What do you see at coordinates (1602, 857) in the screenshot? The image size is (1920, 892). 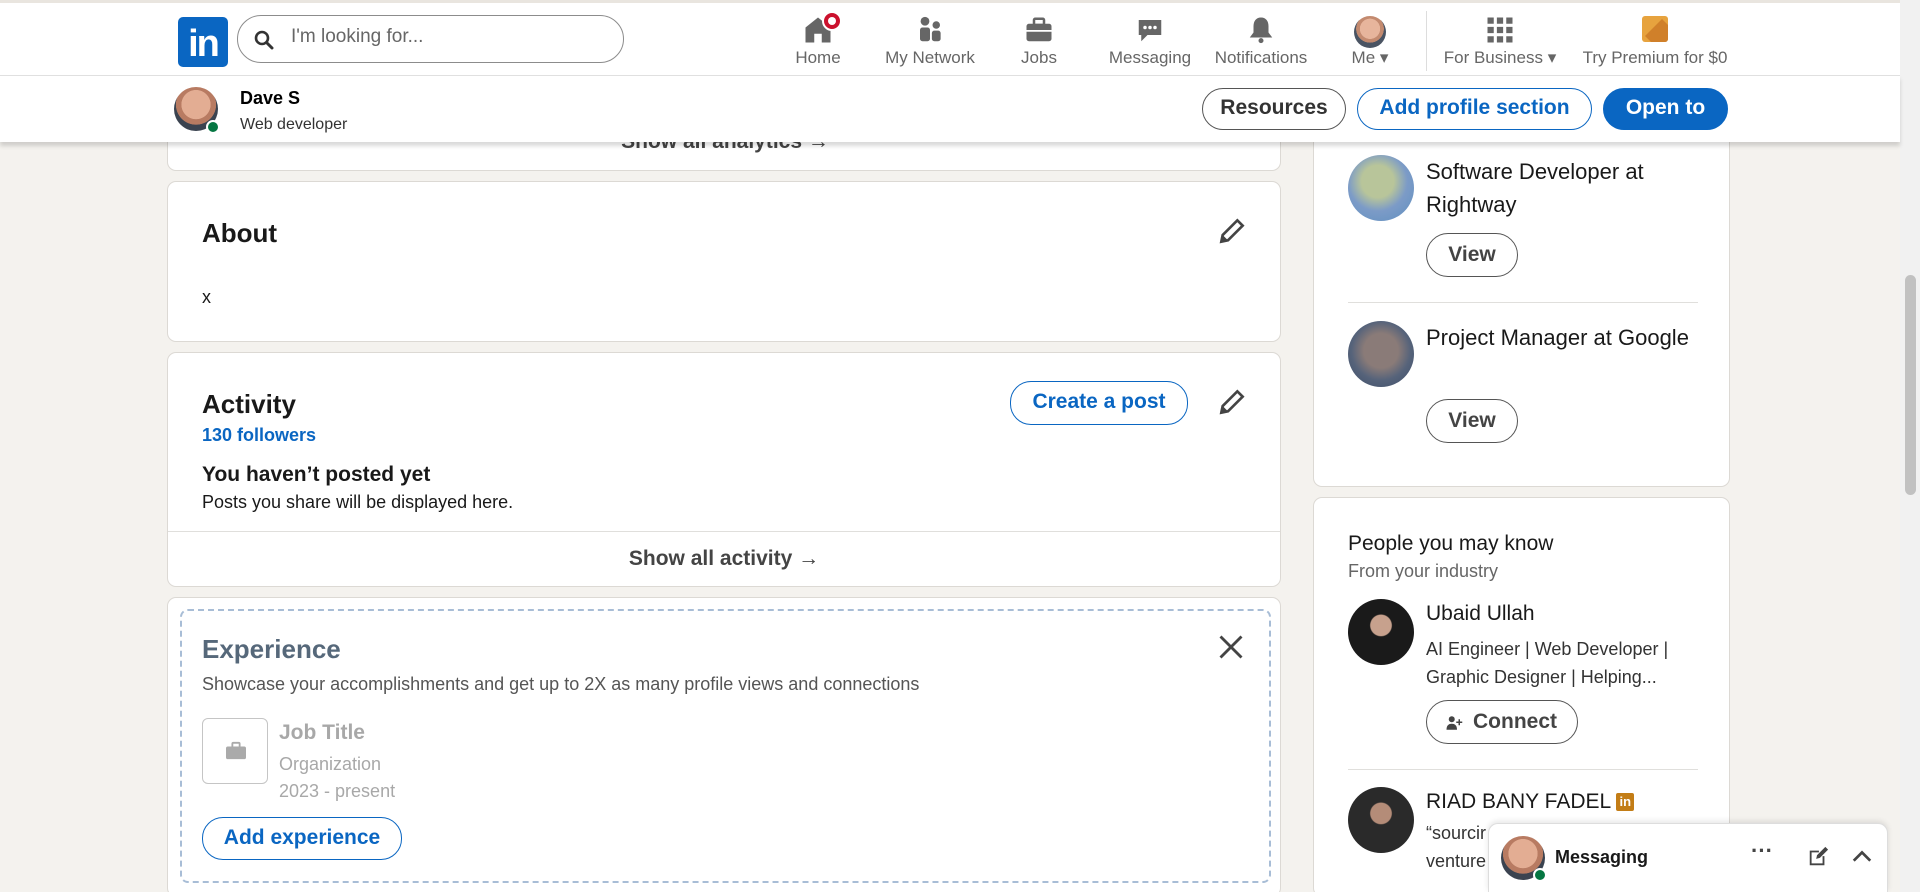 I see `messaging-label: Messaging` at bounding box center [1602, 857].